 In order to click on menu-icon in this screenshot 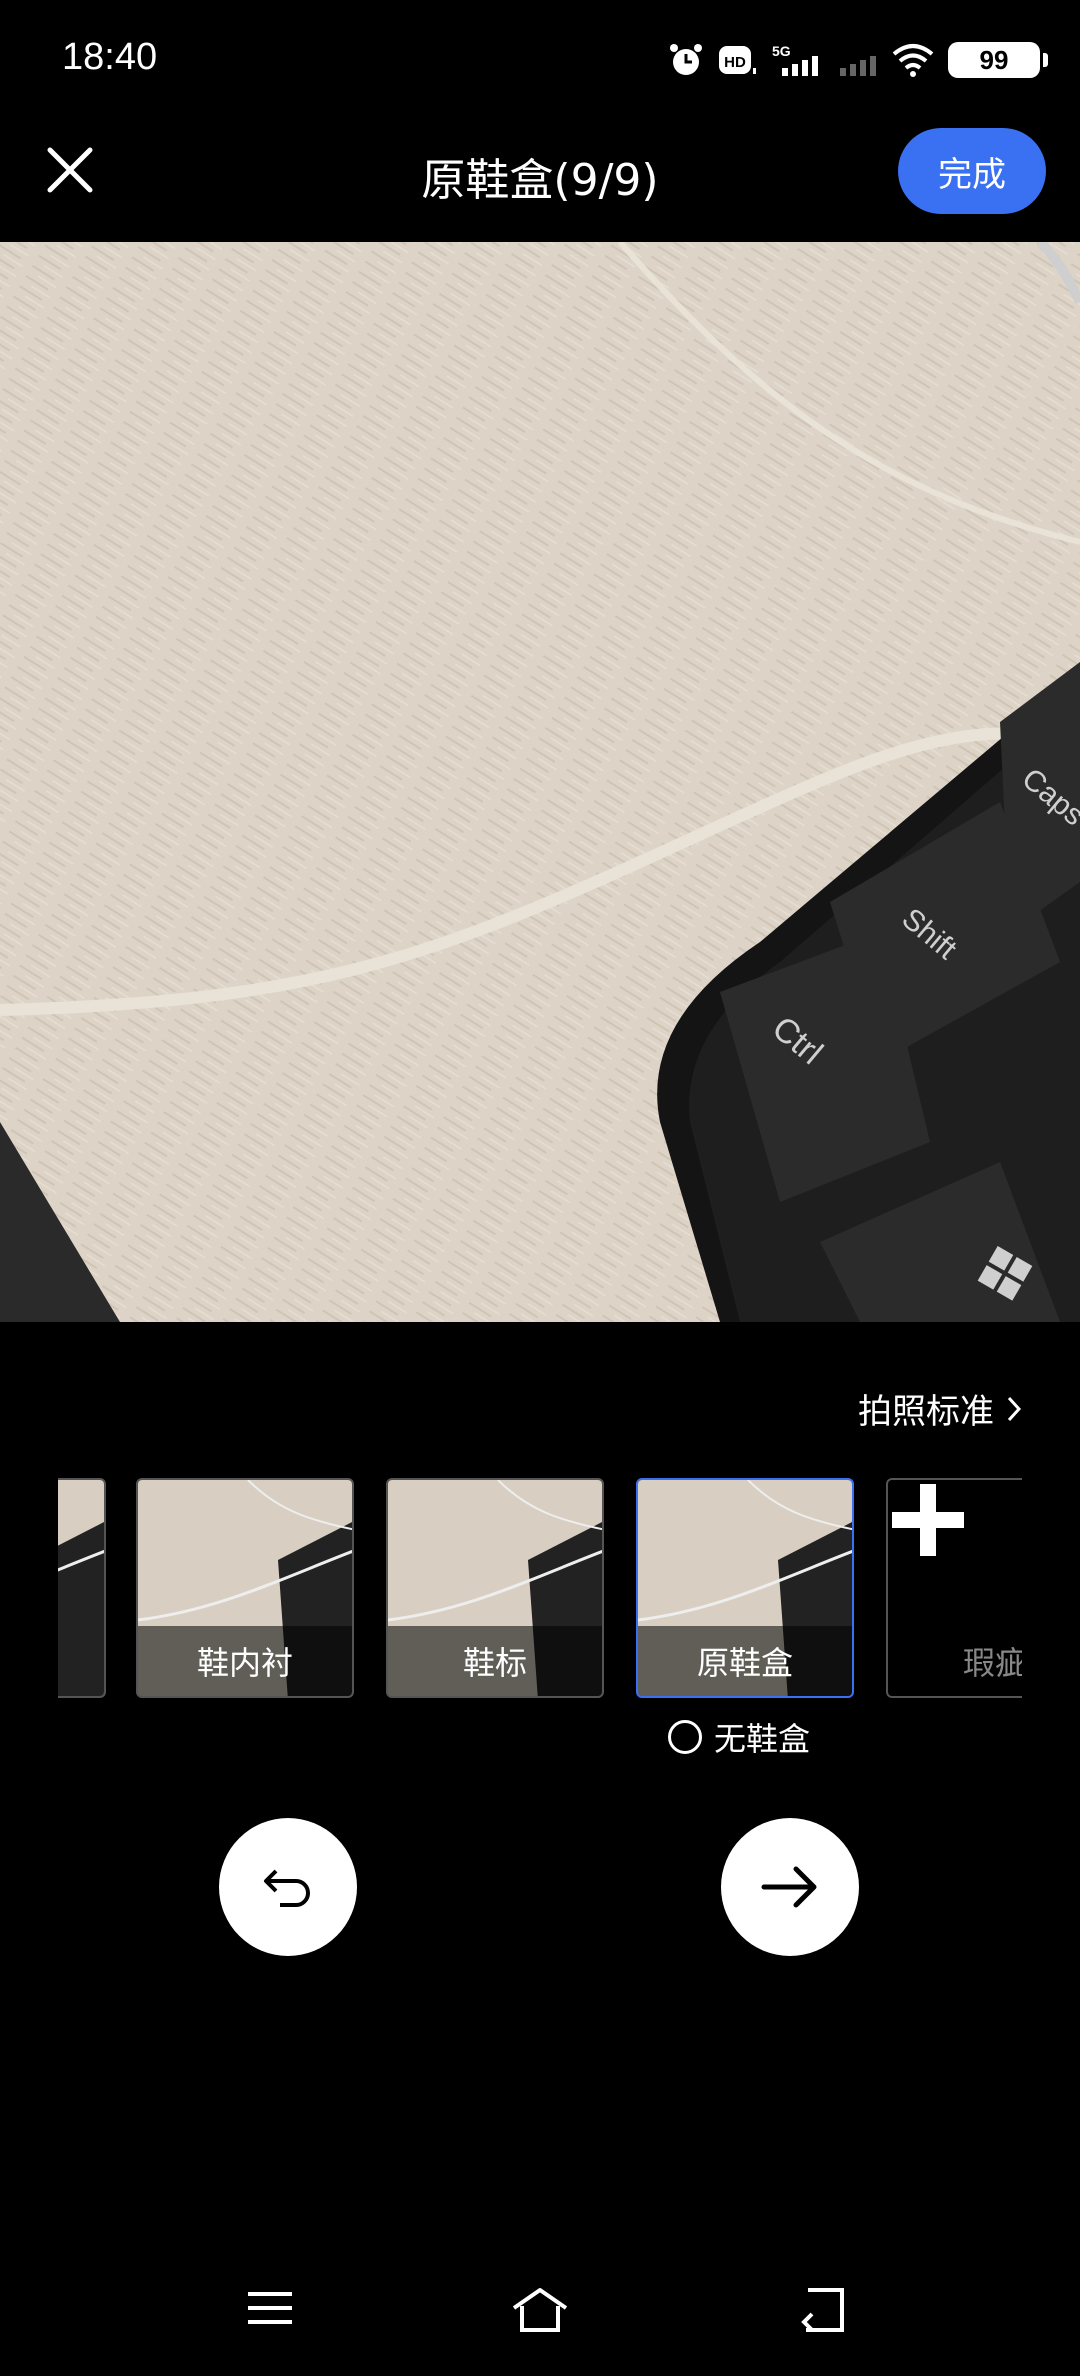, I will do `click(270, 2308)`.